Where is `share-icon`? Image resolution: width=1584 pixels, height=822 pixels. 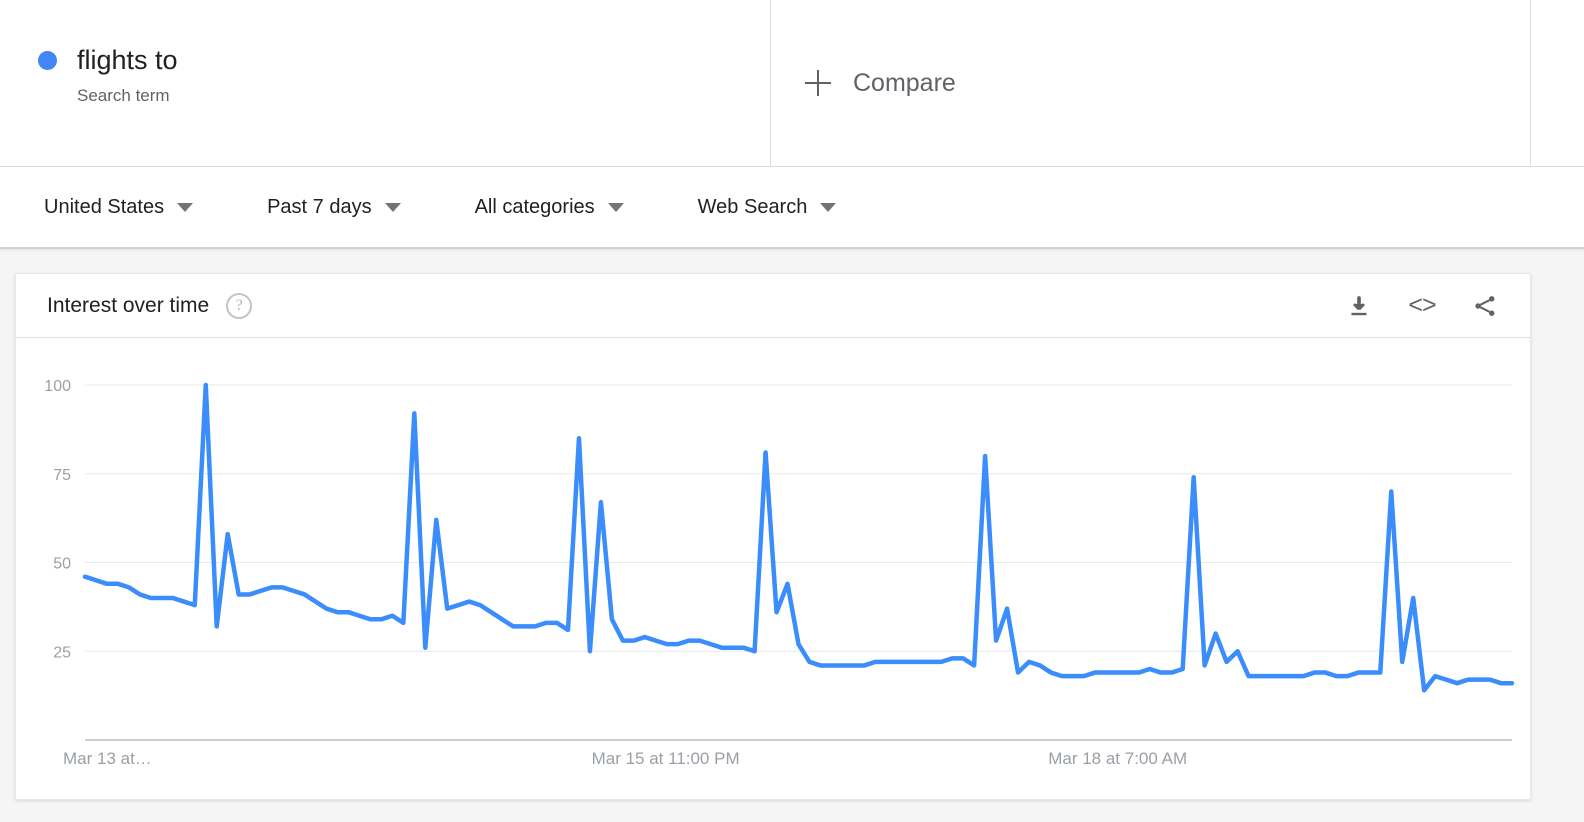 share-icon is located at coordinates (1485, 306).